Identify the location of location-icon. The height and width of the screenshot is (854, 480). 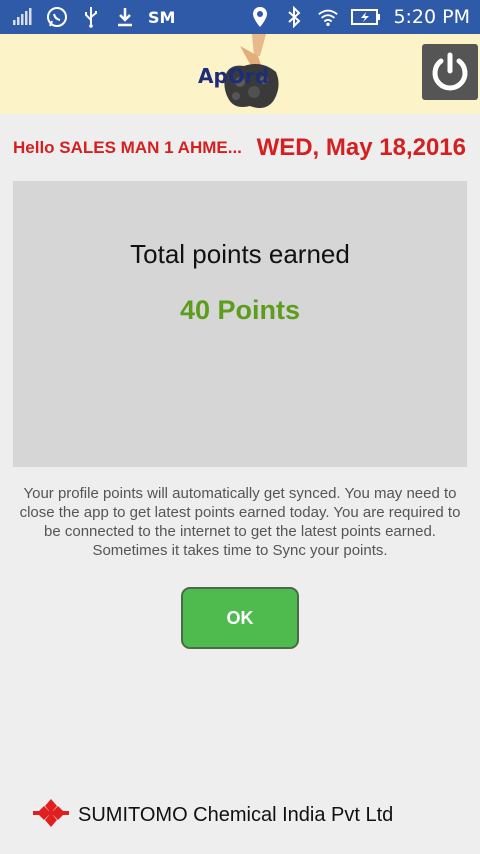
(260, 17).